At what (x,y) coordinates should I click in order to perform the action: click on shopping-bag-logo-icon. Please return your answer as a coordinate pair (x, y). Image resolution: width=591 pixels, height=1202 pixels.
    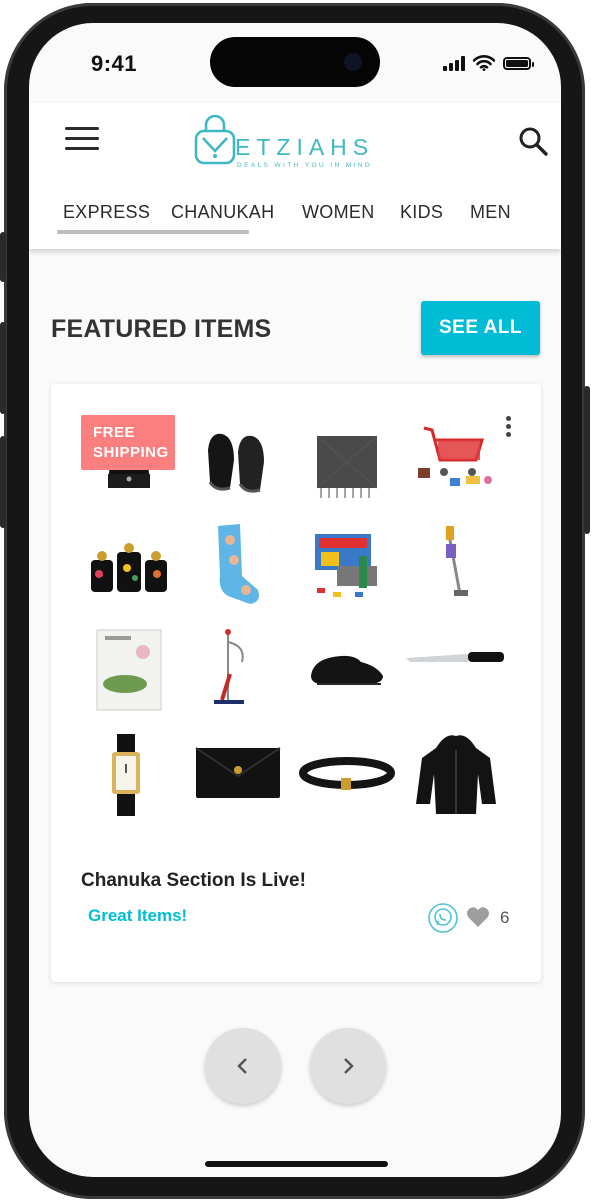
    Looking at the image, I should click on (215, 140).